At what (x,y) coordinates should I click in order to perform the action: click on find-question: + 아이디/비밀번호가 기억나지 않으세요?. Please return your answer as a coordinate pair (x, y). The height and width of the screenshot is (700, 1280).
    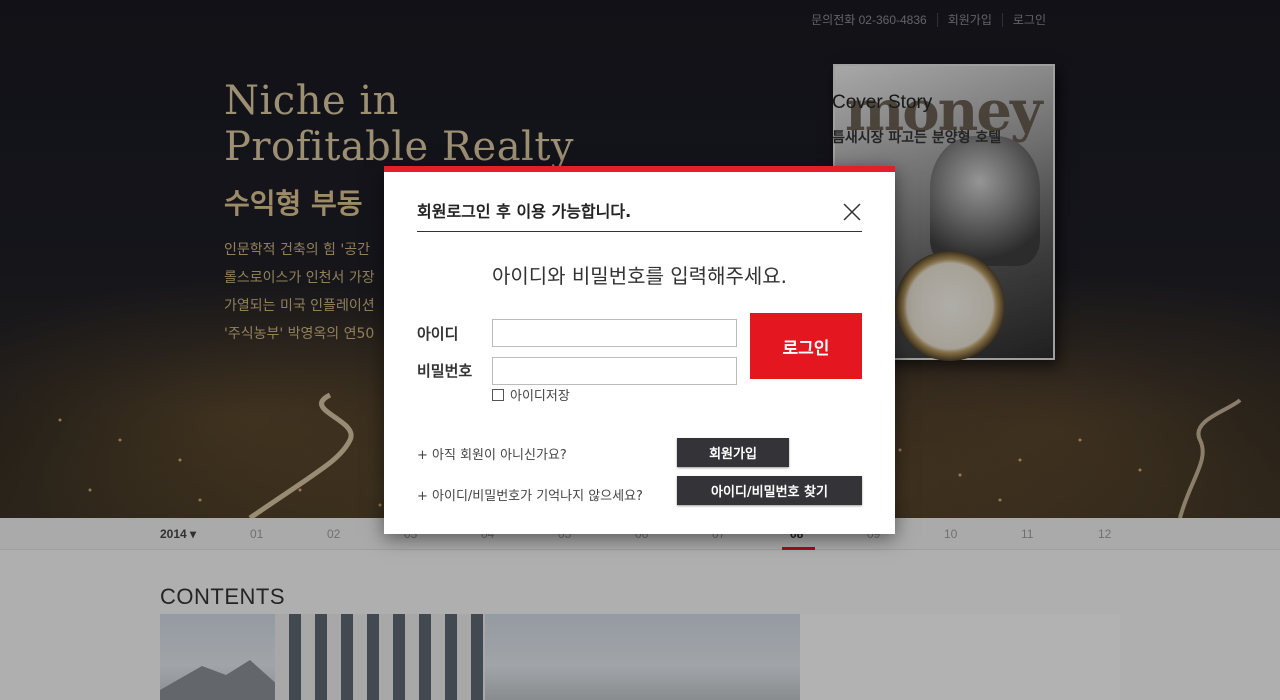
    Looking at the image, I should click on (530, 496).